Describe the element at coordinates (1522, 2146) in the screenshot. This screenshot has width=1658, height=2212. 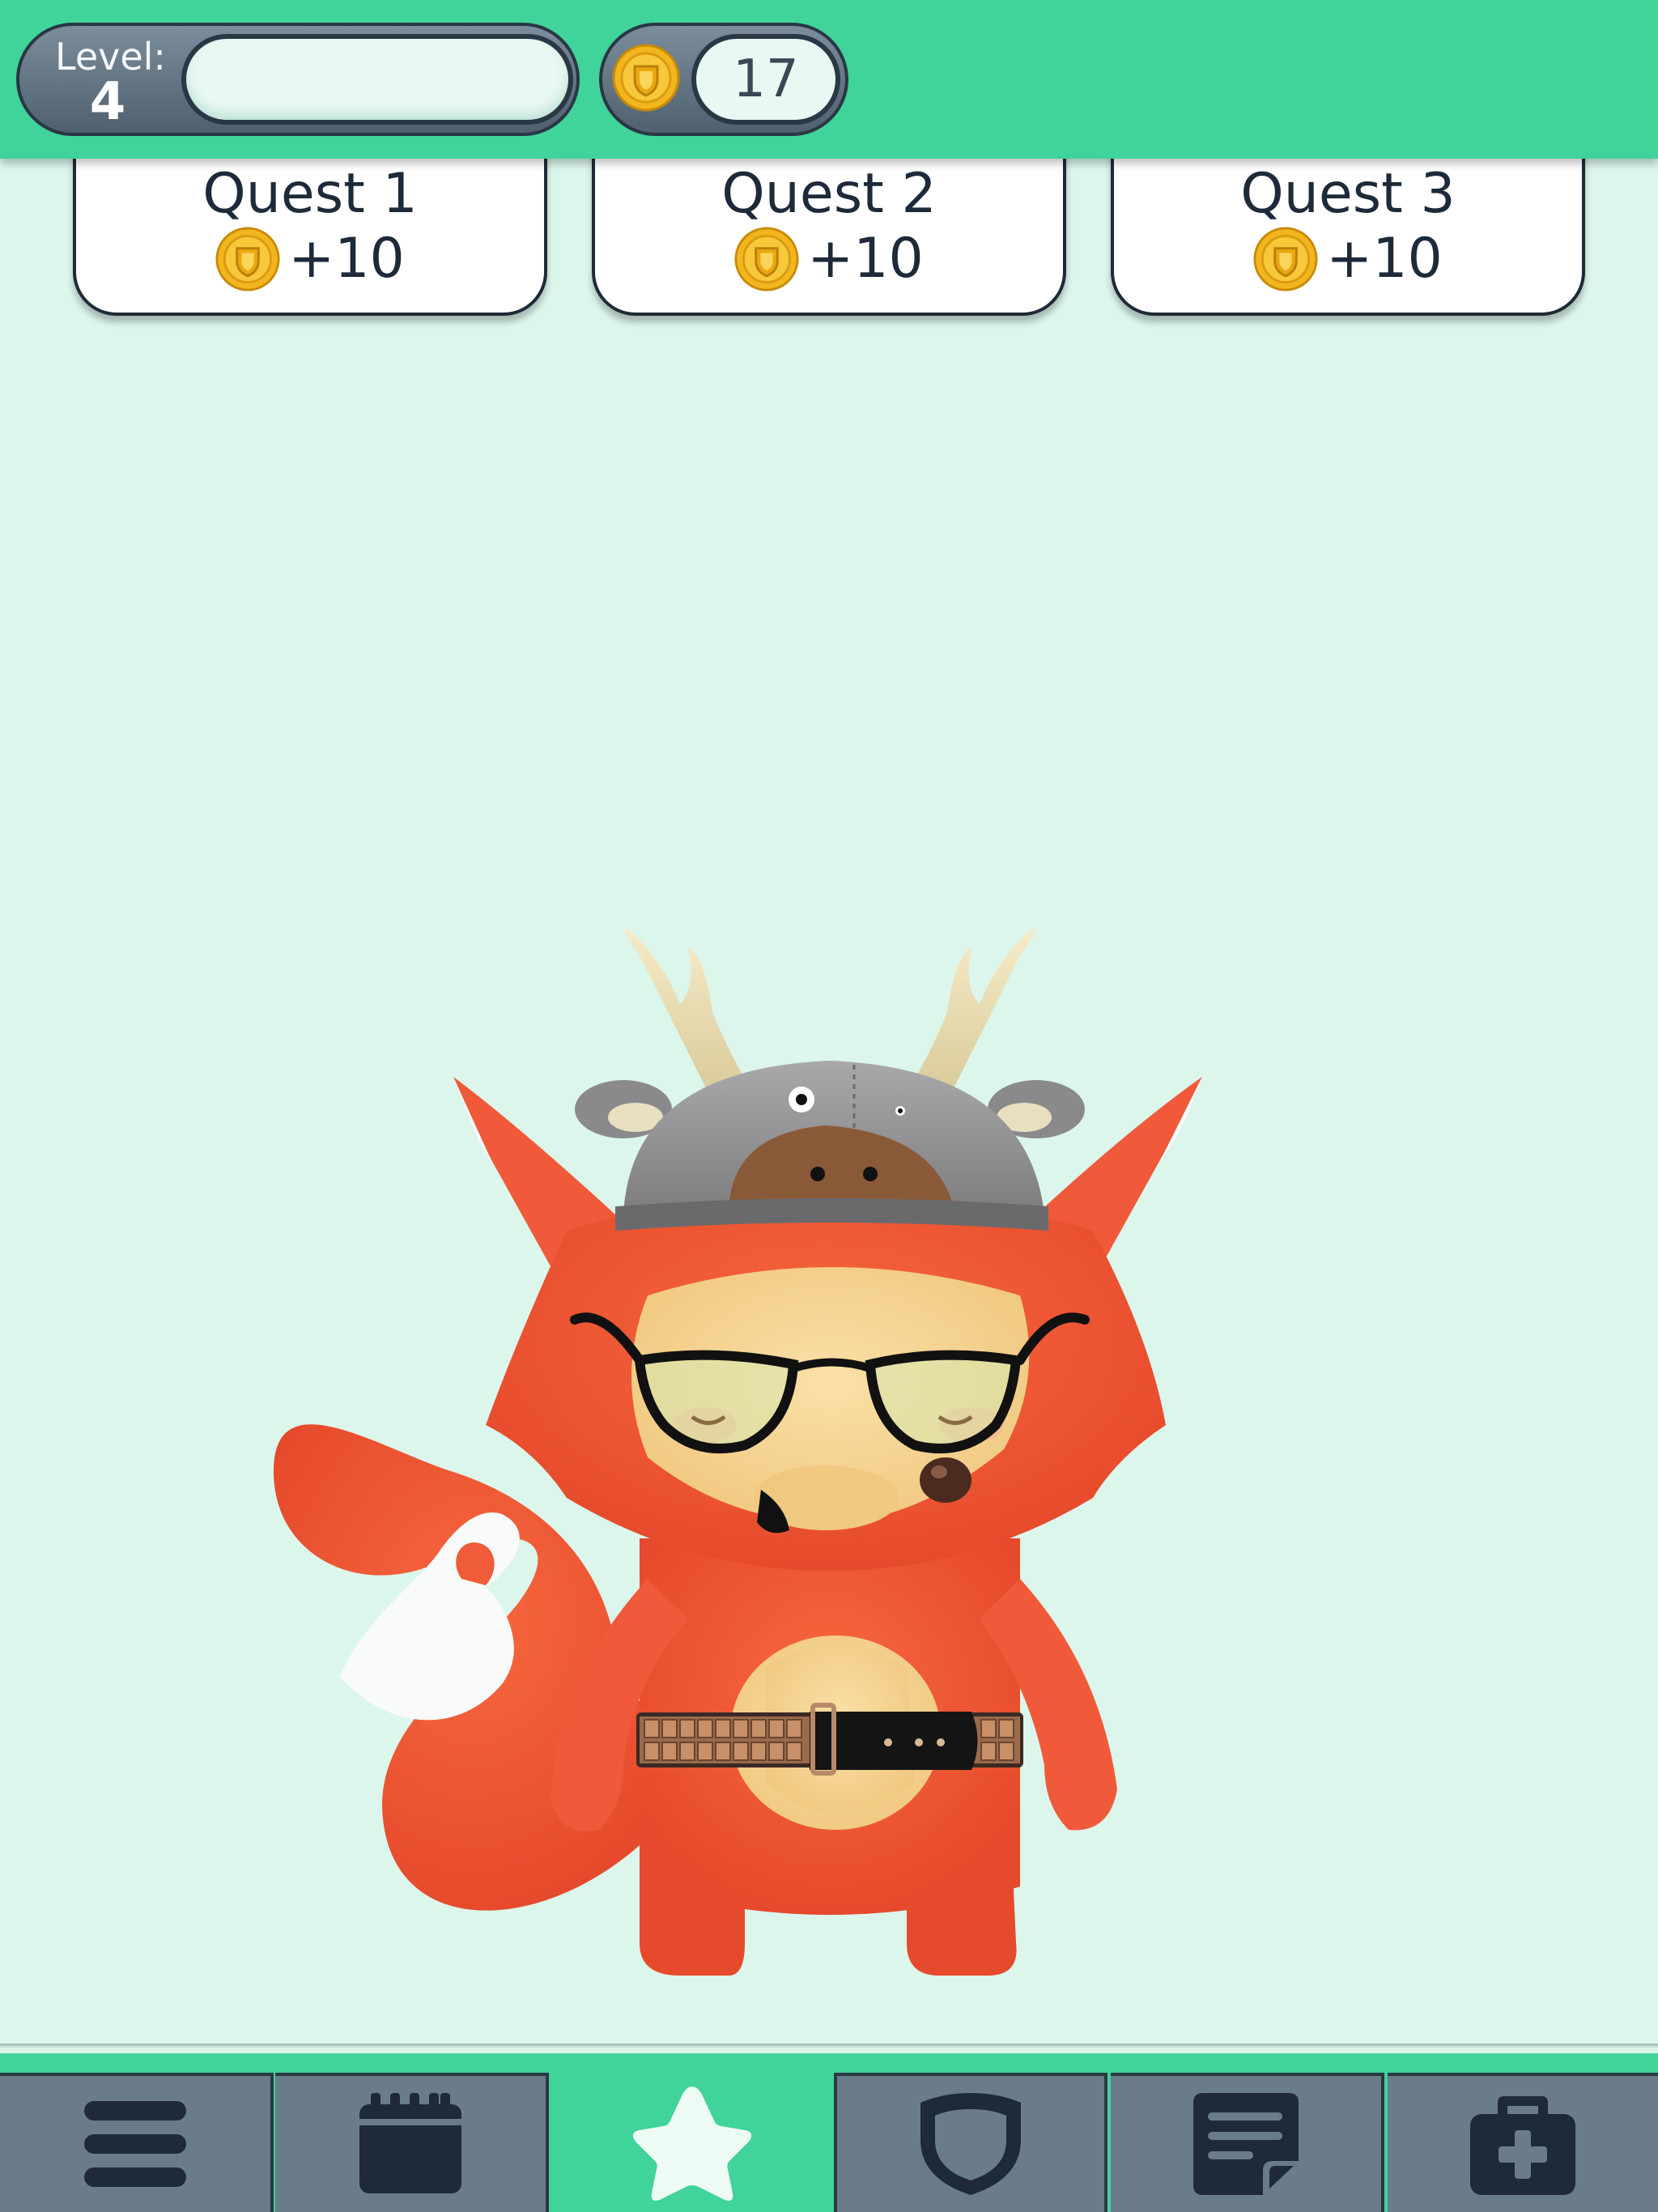
I see `medkit-icon` at that location.